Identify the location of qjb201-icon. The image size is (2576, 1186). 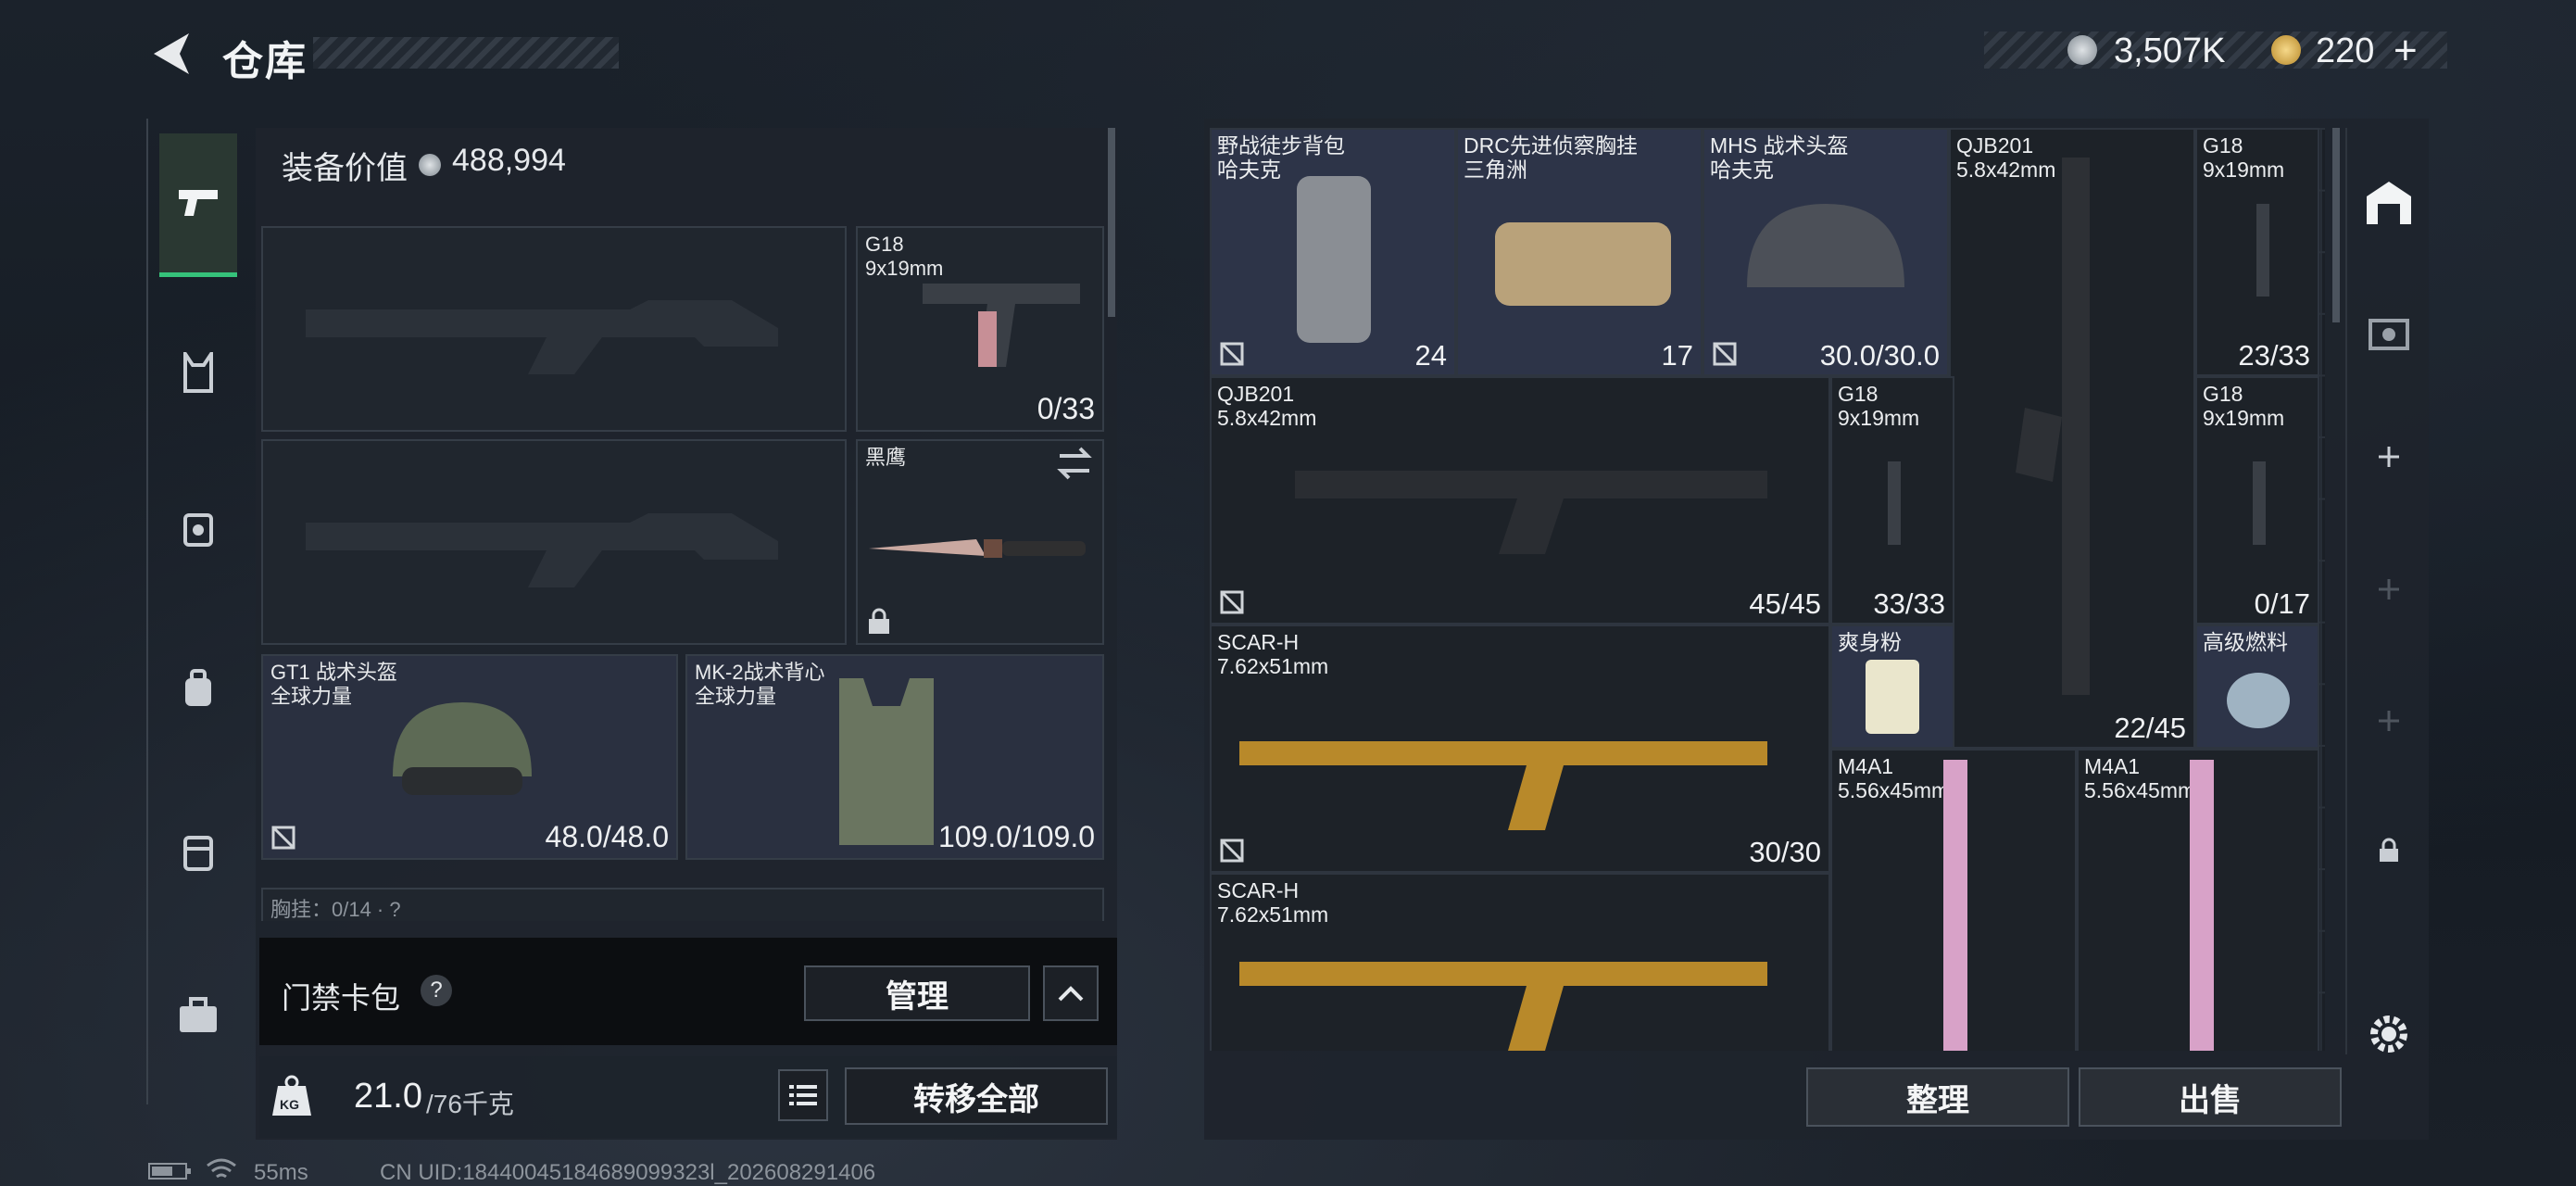
(1531, 512).